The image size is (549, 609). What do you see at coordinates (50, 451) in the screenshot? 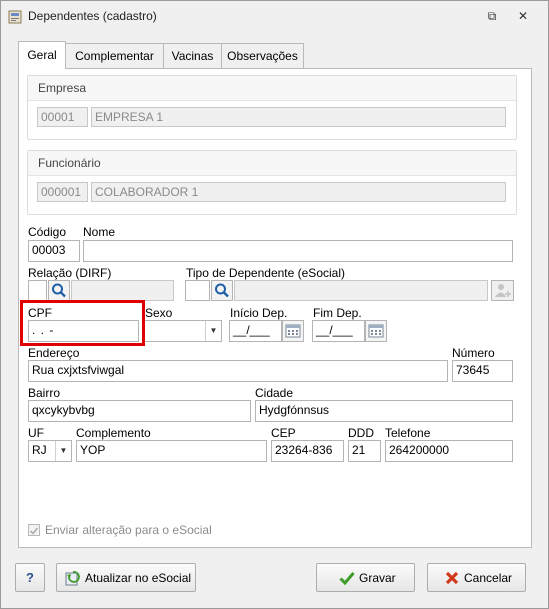
I see `uf-select: RJ ▼` at bounding box center [50, 451].